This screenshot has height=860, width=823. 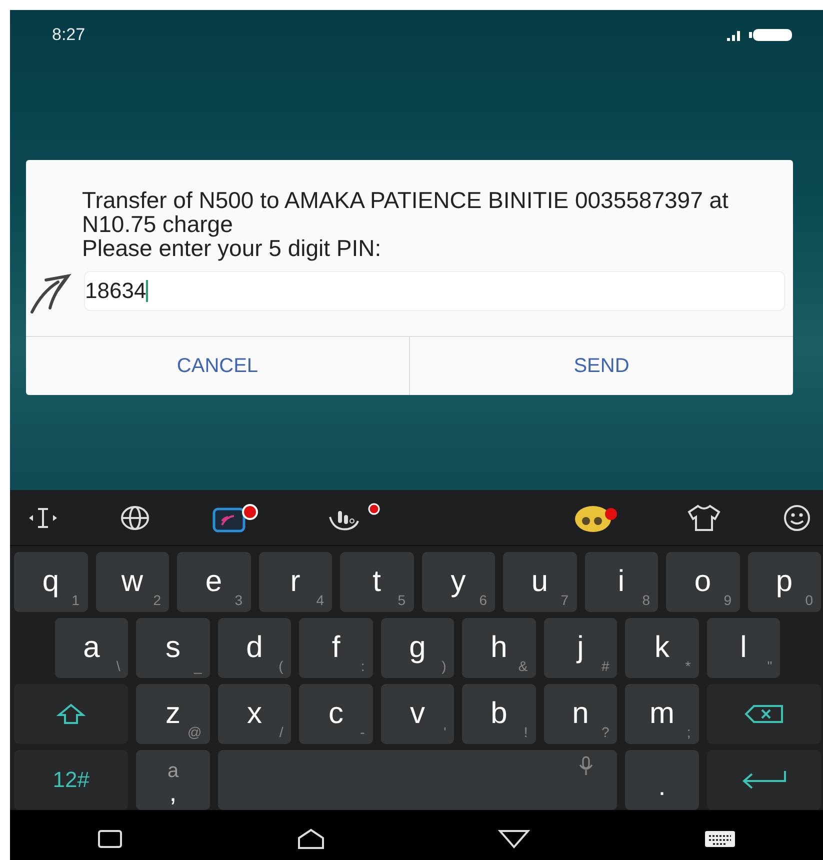 What do you see at coordinates (720, 839) in the screenshot?
I see `keyboard-icon` at bounding box center [720, 839].